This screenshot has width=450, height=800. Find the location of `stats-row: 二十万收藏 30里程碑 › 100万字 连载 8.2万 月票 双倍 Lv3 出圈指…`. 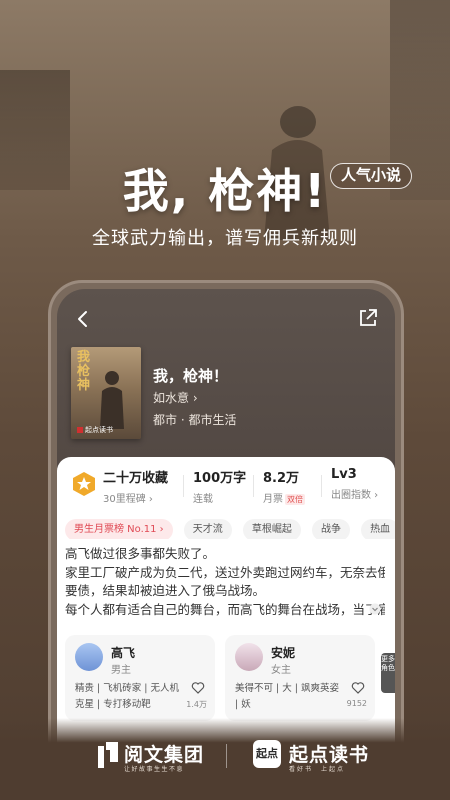

stats-row: 二十万收藏 30里程碑 › 100万字 连载 8.2万 月票 双倍 Lv3 出圈指… is located at coordinates (230, 487).